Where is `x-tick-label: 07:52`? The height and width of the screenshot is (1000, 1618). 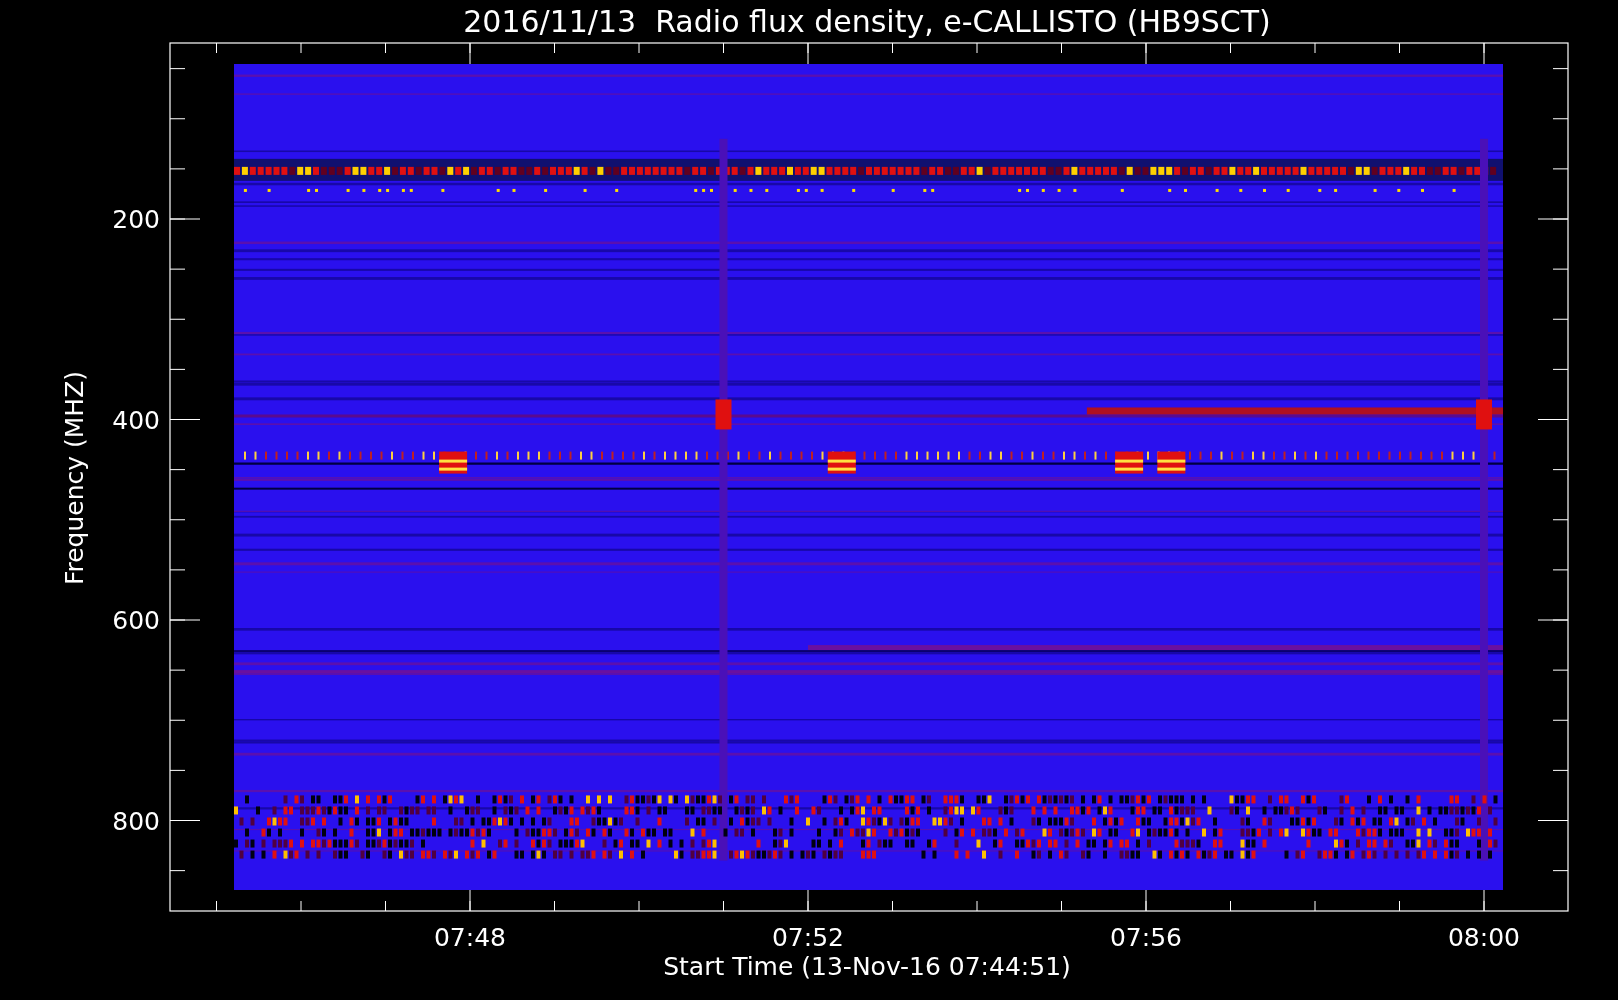
x-tick-label: 07:52 is located at coordinates (808, 937).